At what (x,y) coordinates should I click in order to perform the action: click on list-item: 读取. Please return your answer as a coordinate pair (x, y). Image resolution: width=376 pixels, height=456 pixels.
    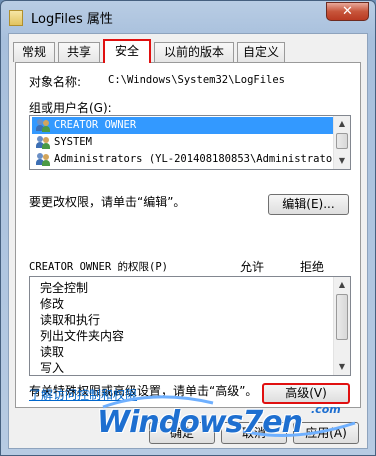
    Looking at the image, I should click on (52, 352).